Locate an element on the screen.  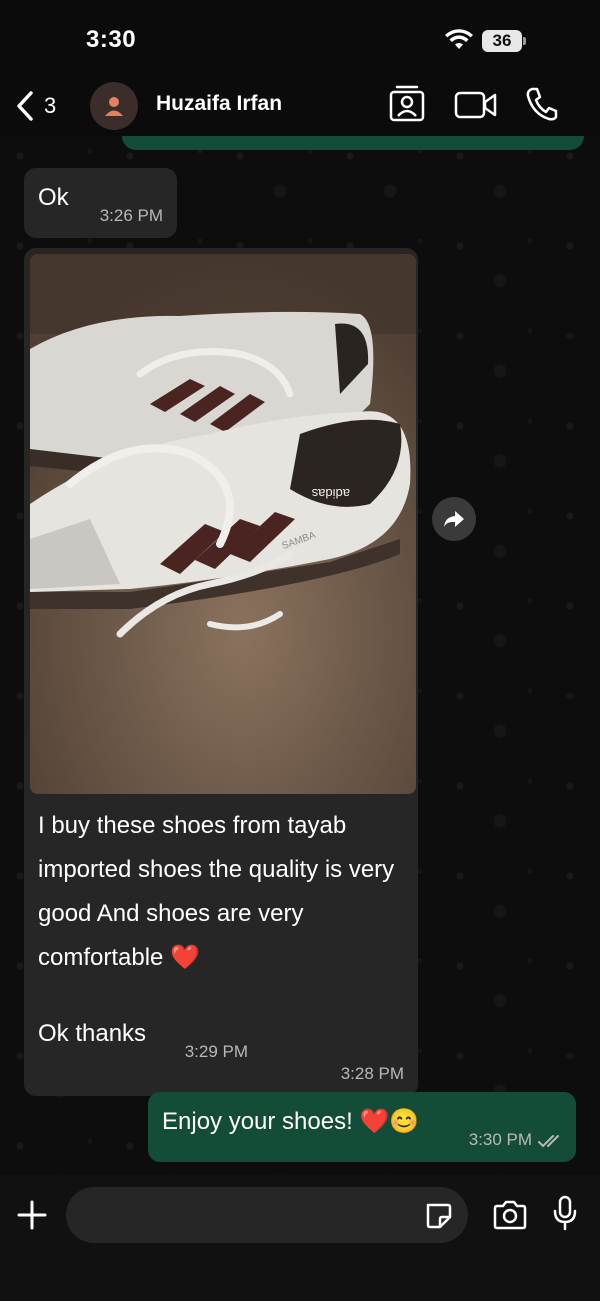
battery-indicator: 36 is located at coordinates (502, 41).